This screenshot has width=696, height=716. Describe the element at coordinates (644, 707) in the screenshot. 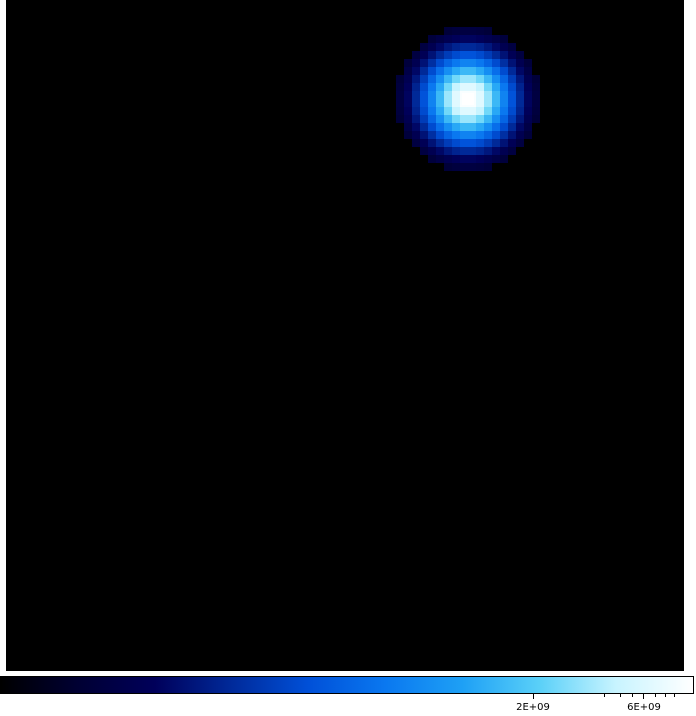

I see `colorbar-tick-label: 6E+09` at that location.